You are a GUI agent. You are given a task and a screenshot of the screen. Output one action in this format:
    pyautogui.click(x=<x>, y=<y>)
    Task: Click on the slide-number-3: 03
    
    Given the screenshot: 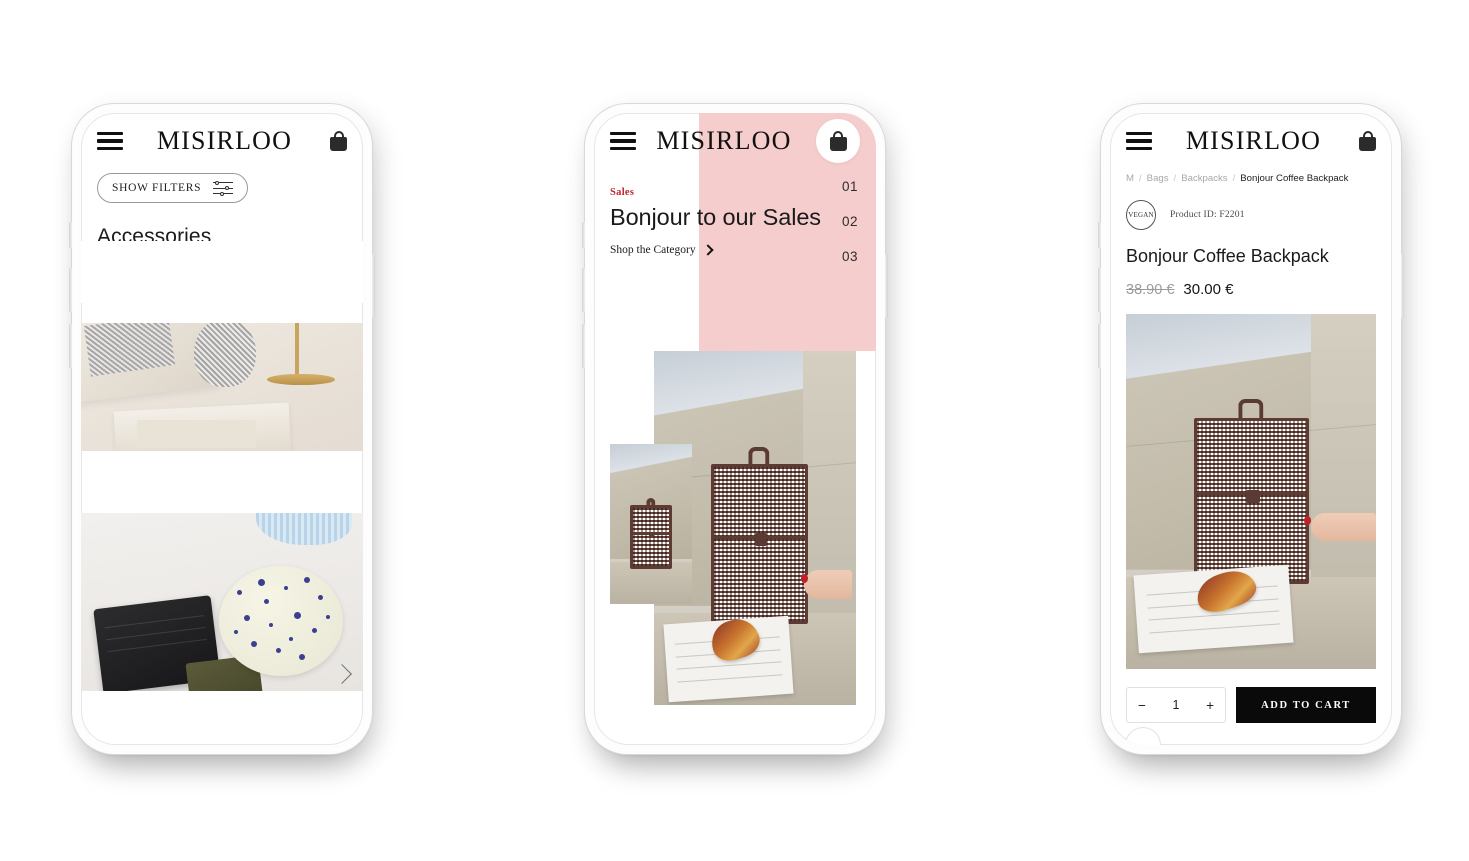 What is the action you would take?
    pyautogui.click(x=850, y=256)
    